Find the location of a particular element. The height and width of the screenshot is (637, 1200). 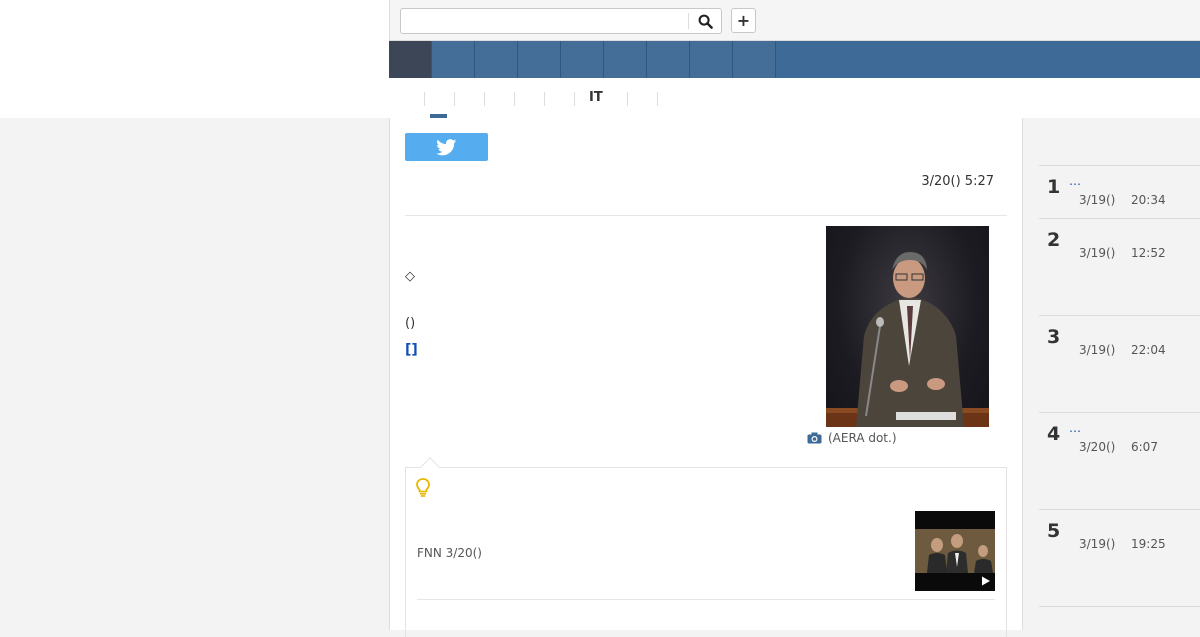

sub-nav is located at coordinates (794, 98).